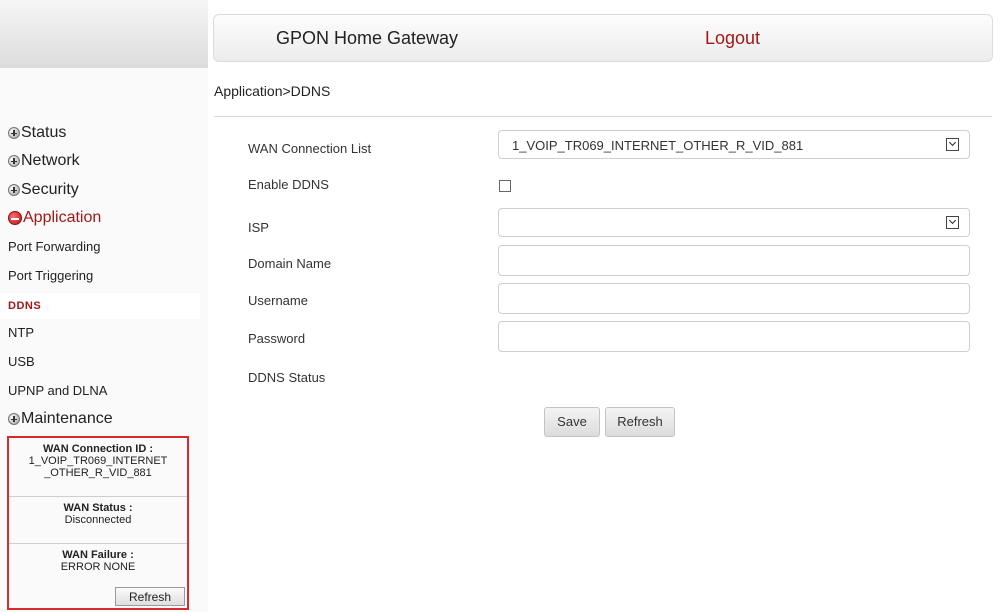 This screenshot has width=1000, height=612. I want to click on menu-label: Status, so click(44, 132).